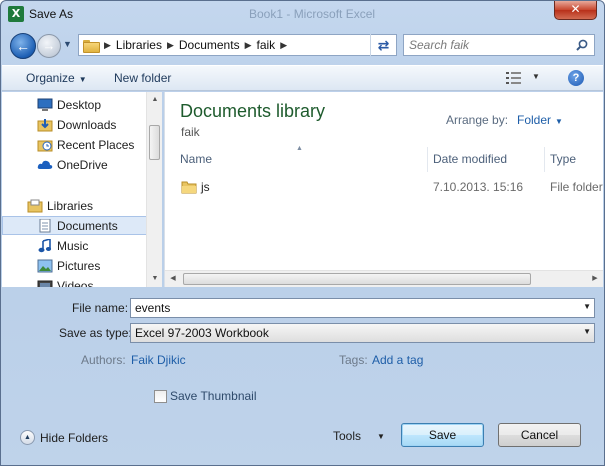 The width and height of the screenshot is (605, 466). I want to click on hide-folders-button: ▲ Hide Folders, so click(64, 437).